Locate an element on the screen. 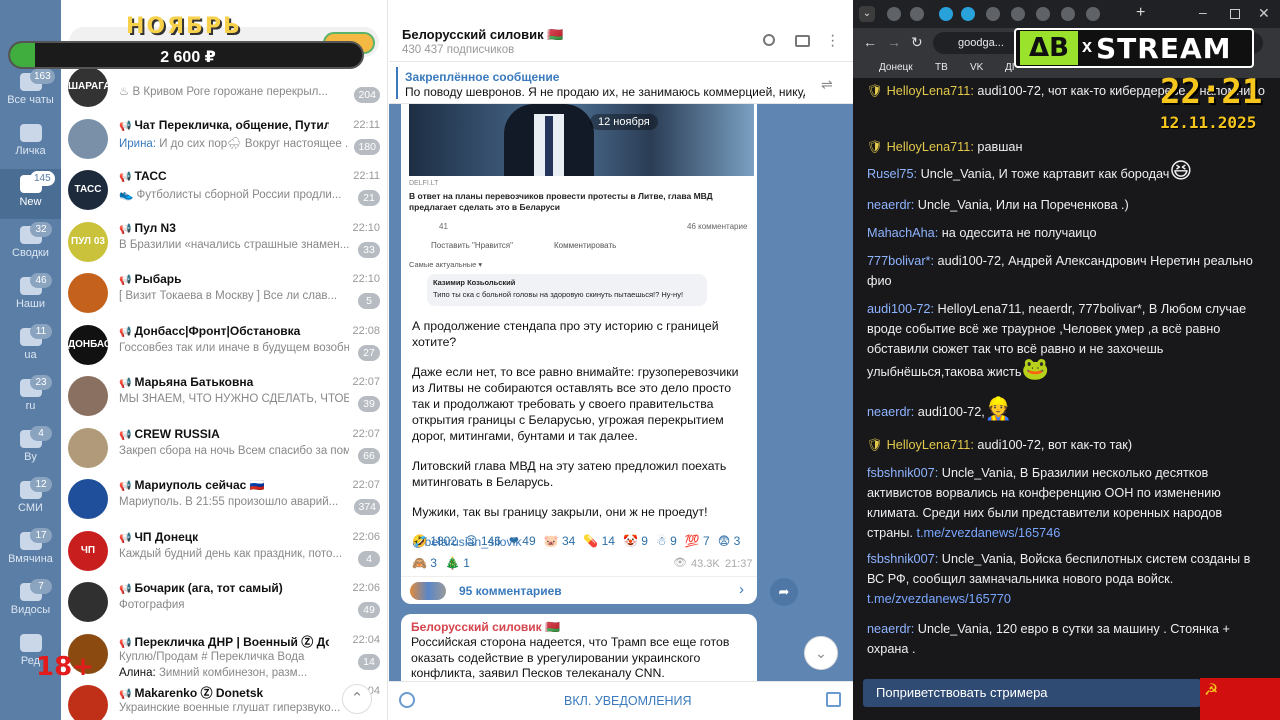  reaction-chip: 🤣 1802 is located at coordinates (434, 541).